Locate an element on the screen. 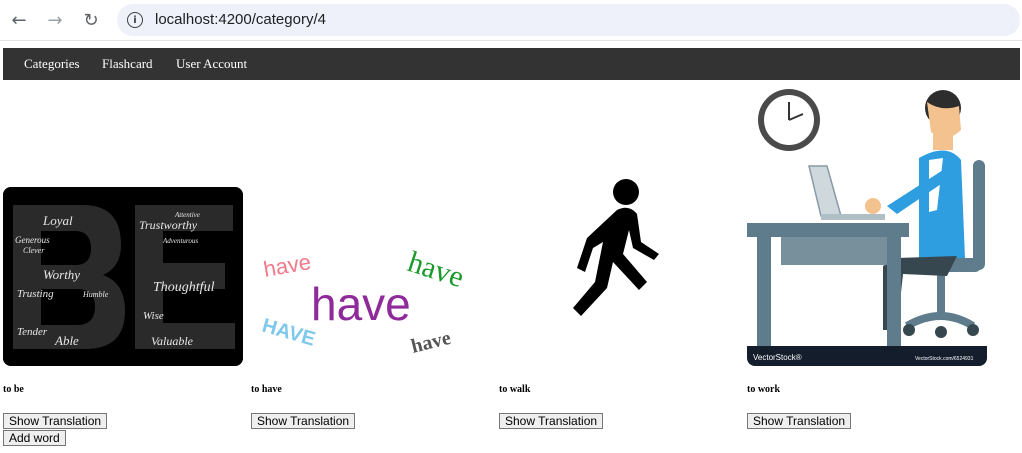  cloud-word: Adventurous is located at coordinates (180, 241).